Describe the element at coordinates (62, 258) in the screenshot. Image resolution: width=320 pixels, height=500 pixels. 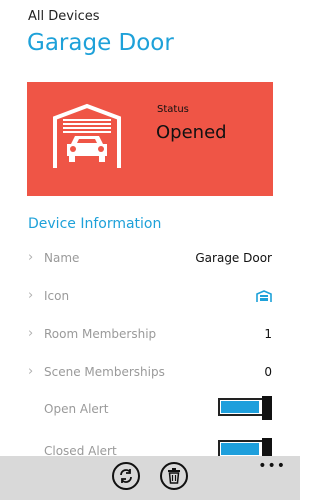
I see `row-label: Name` at that location.